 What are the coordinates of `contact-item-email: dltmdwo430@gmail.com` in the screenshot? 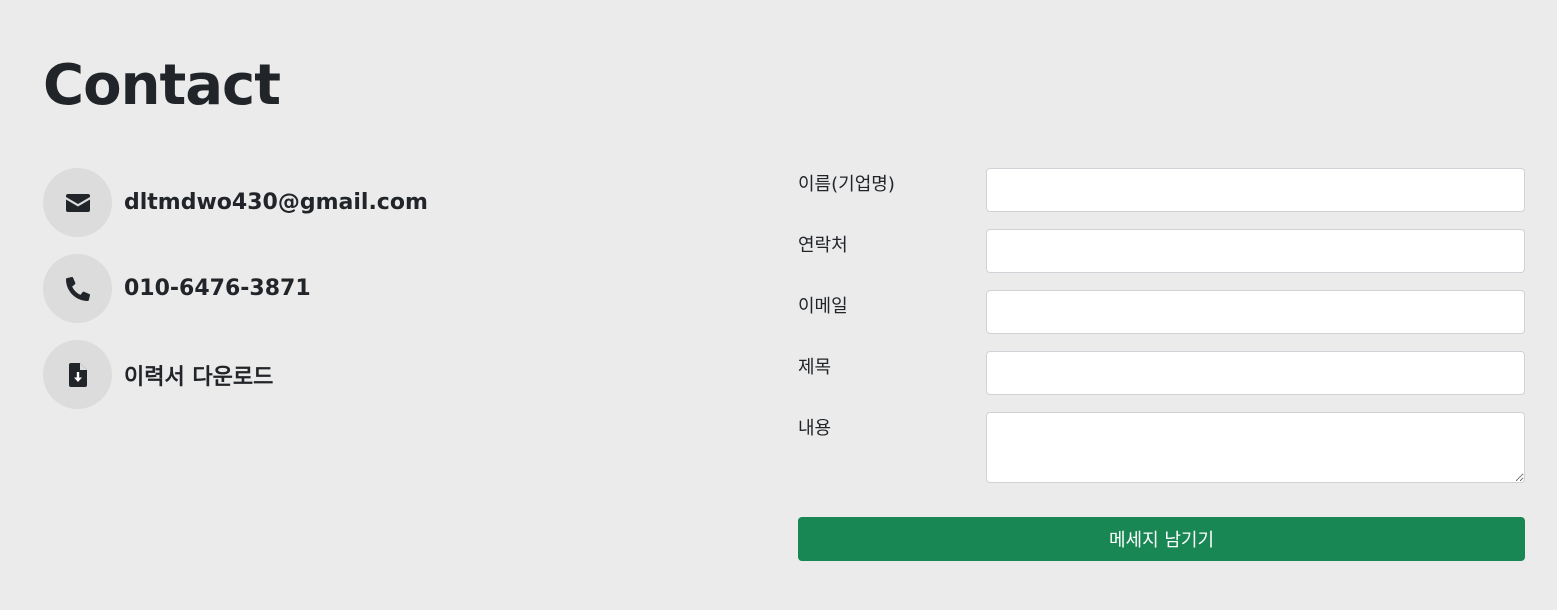 It's located at (235, 202).